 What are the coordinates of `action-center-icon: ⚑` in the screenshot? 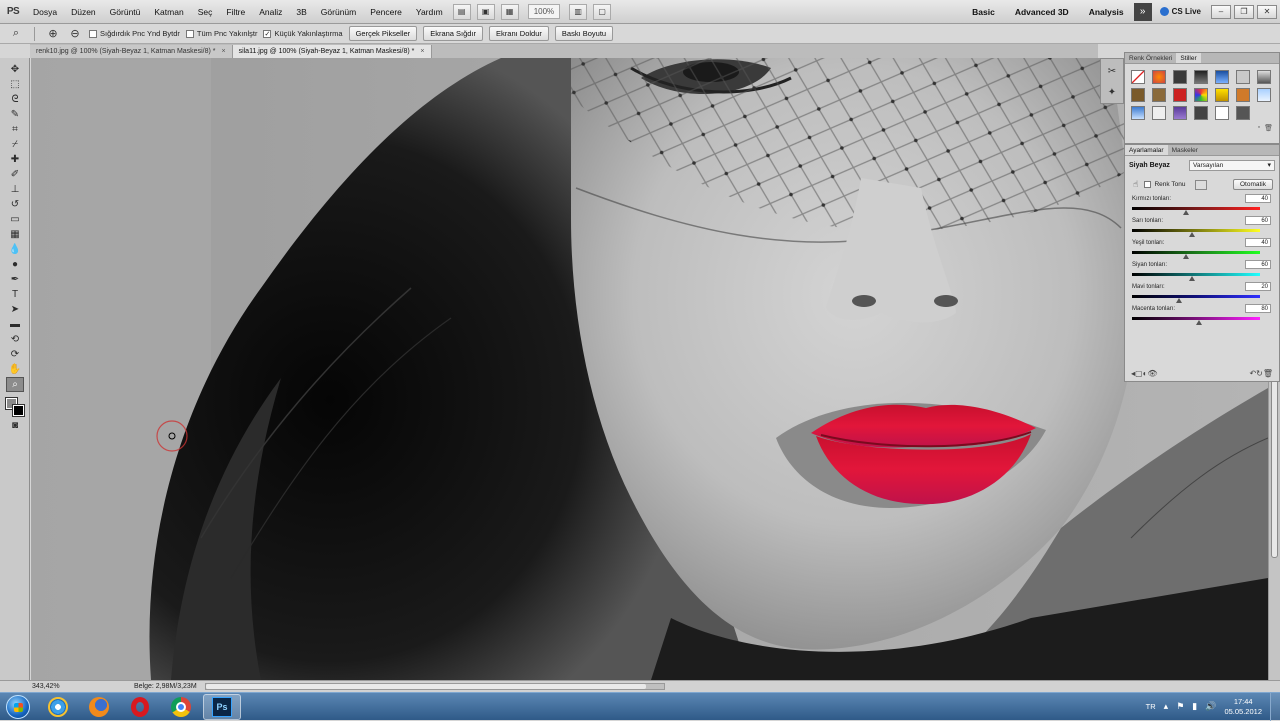 It's located at (1180, 706).